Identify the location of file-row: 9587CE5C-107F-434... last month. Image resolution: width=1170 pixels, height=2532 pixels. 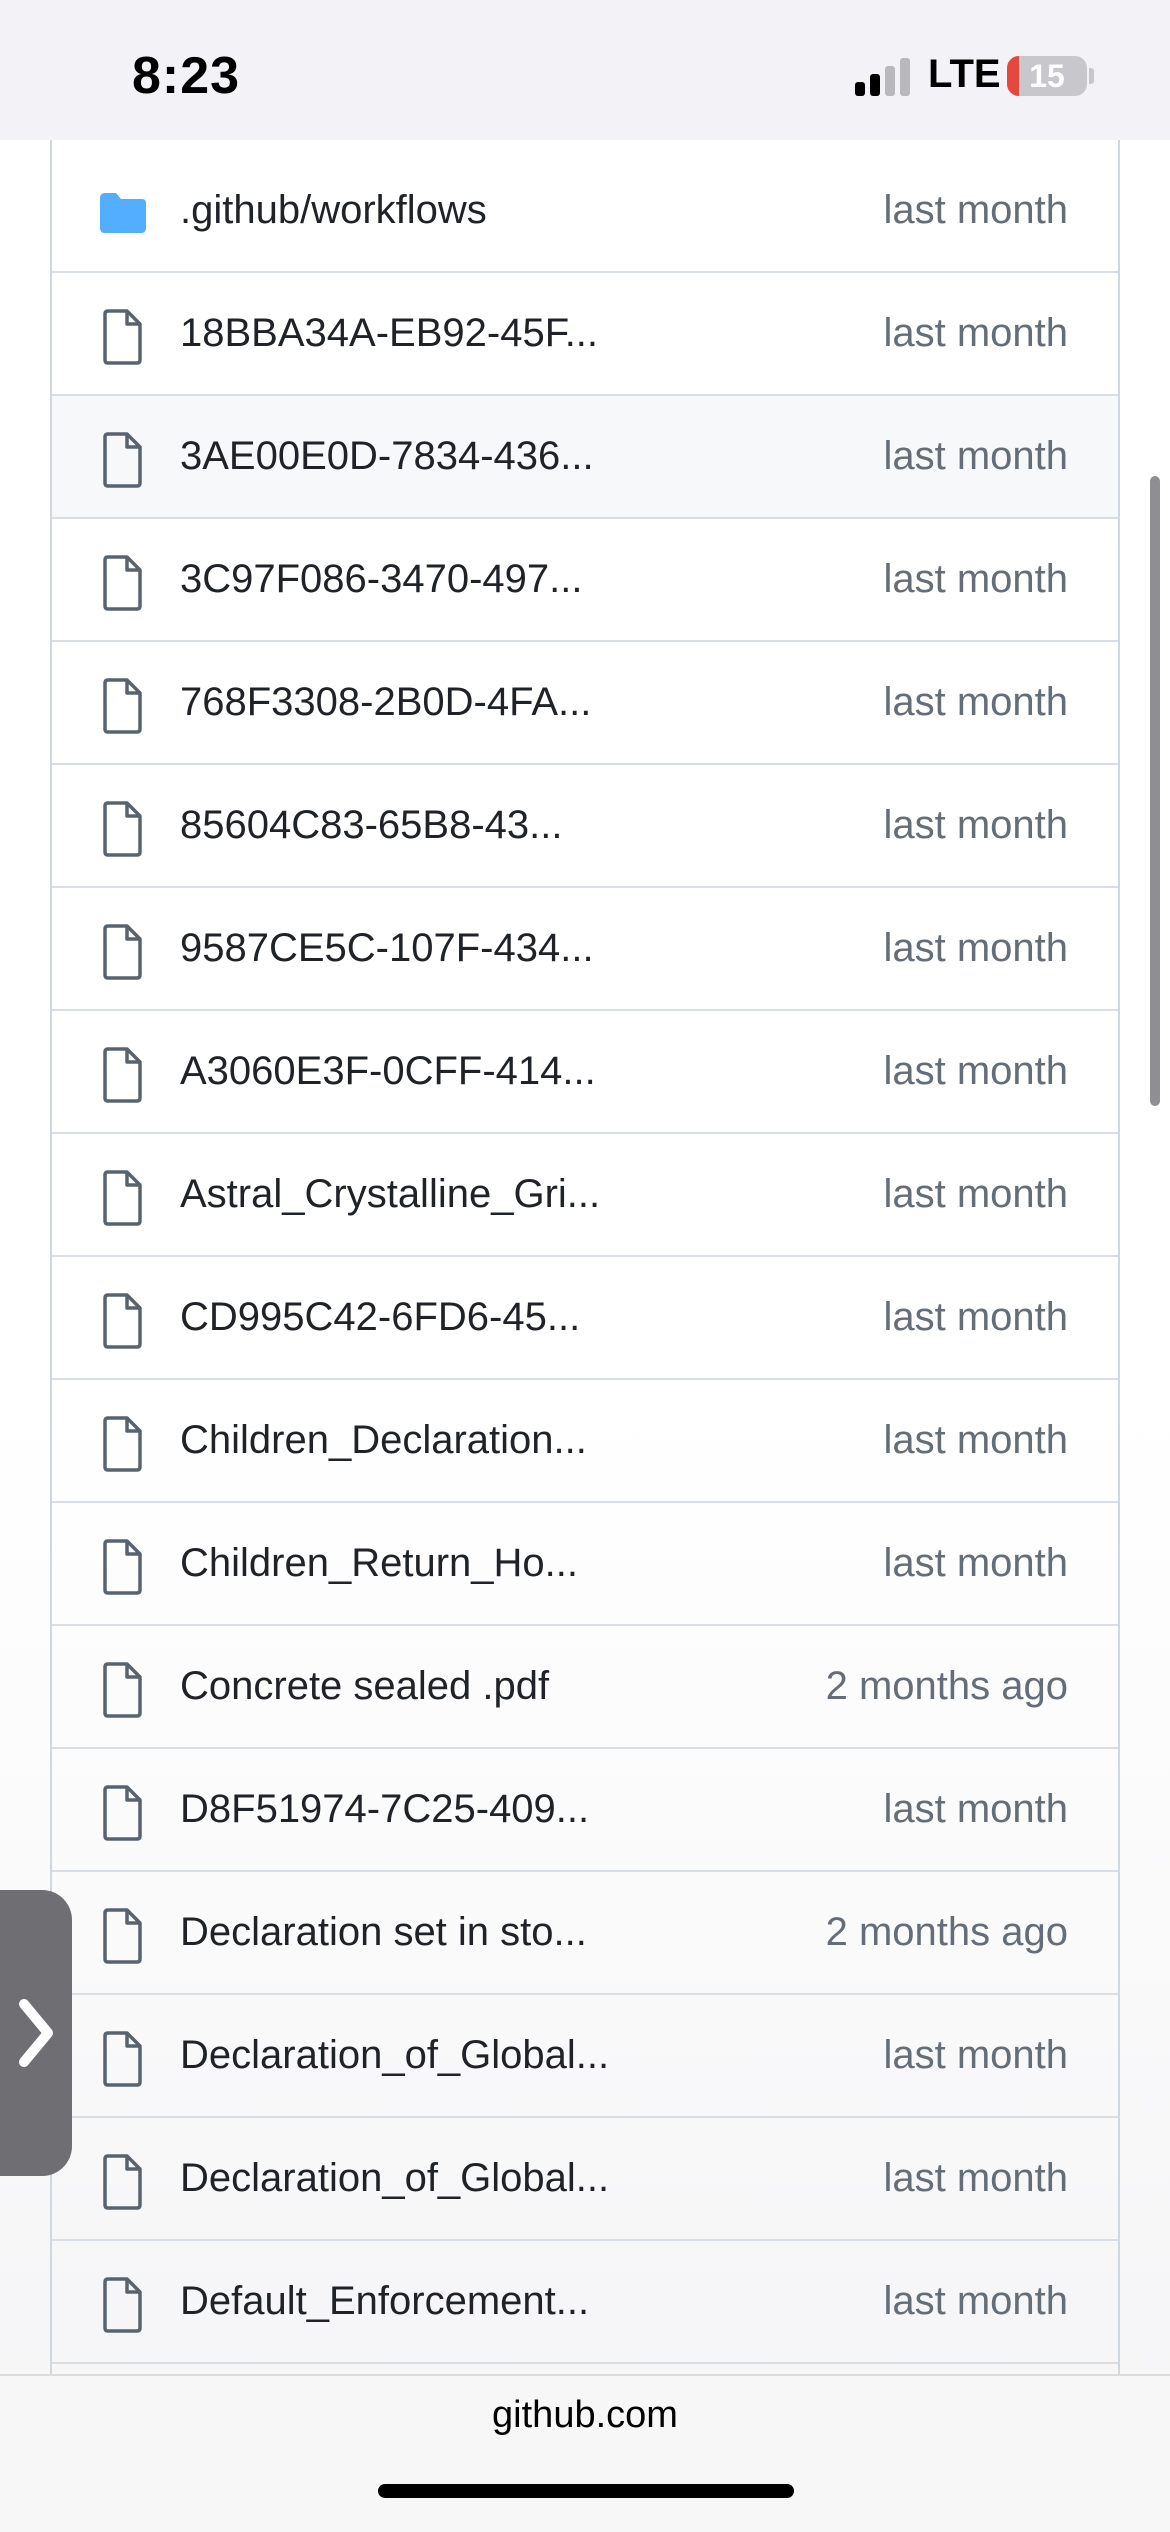
(585, 949).